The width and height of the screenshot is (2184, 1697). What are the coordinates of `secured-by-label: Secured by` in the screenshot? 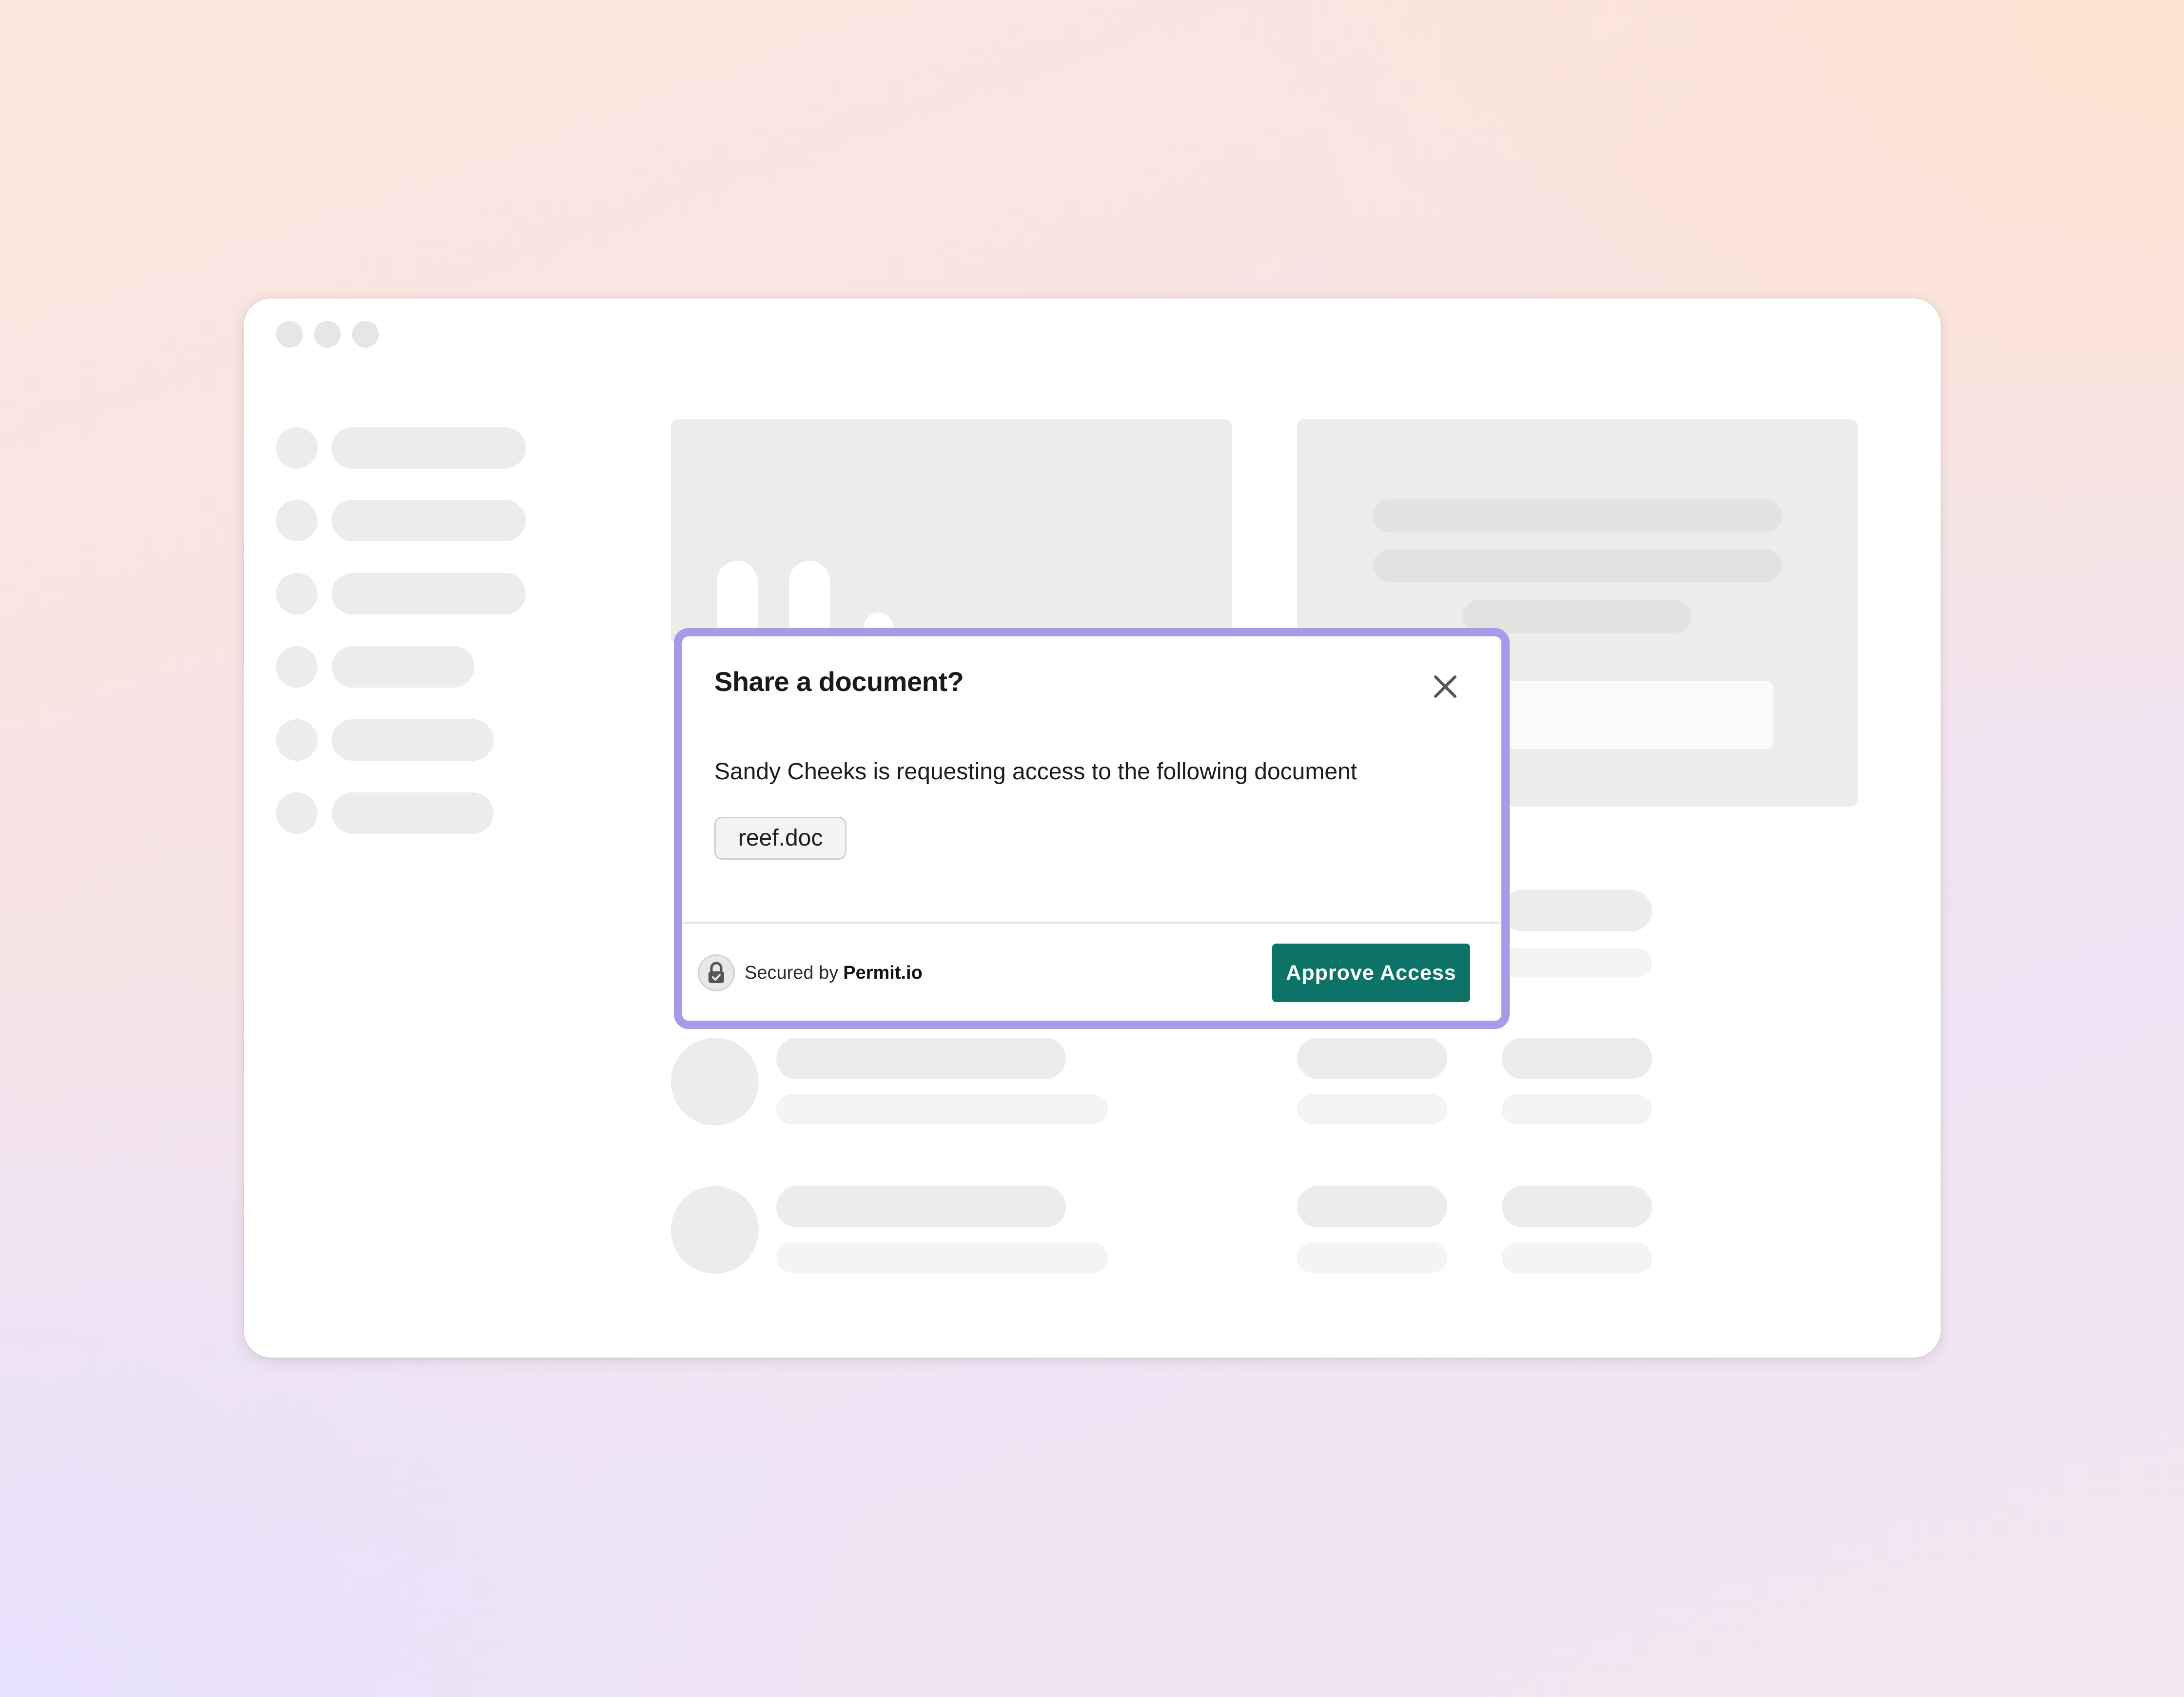 It's located at (792, 972).